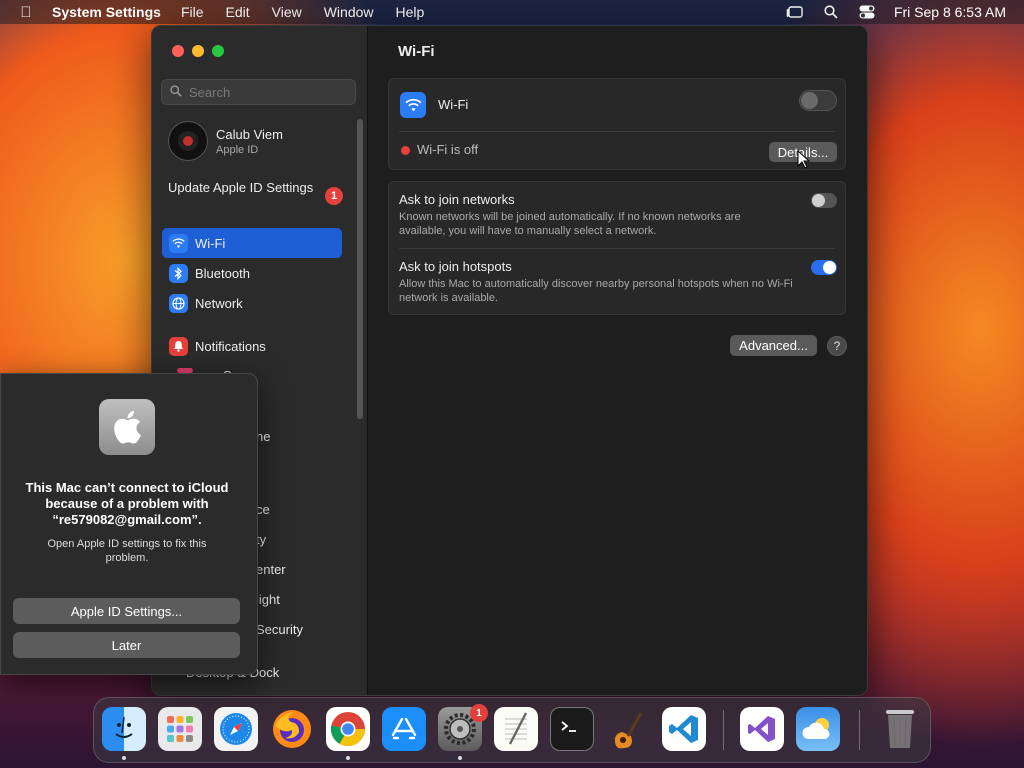 This screenshot has width=1024, height=768. Describe the element at coordinates (287, 12) in the screenshot. I see `menu-view: View` at that location.